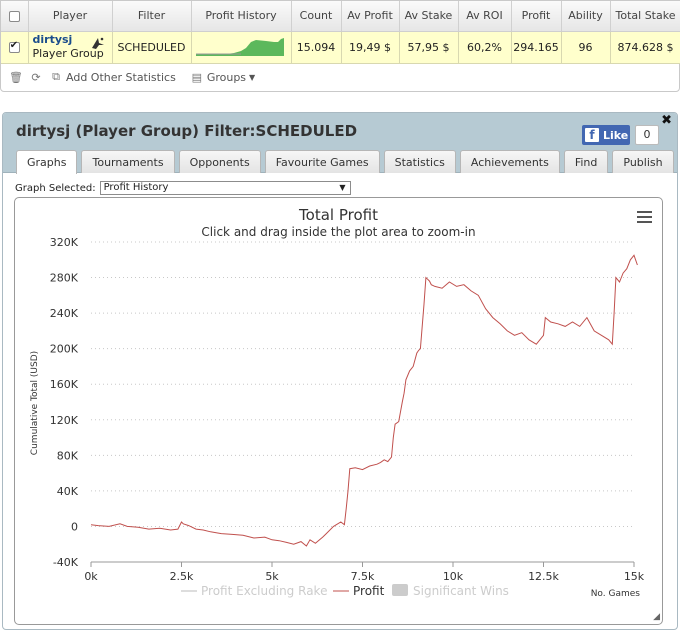  What do you see at coordinates (419, 161) in the screenshot?
I see `tab-statistics: Statistics` at bounding box center [419, 161].